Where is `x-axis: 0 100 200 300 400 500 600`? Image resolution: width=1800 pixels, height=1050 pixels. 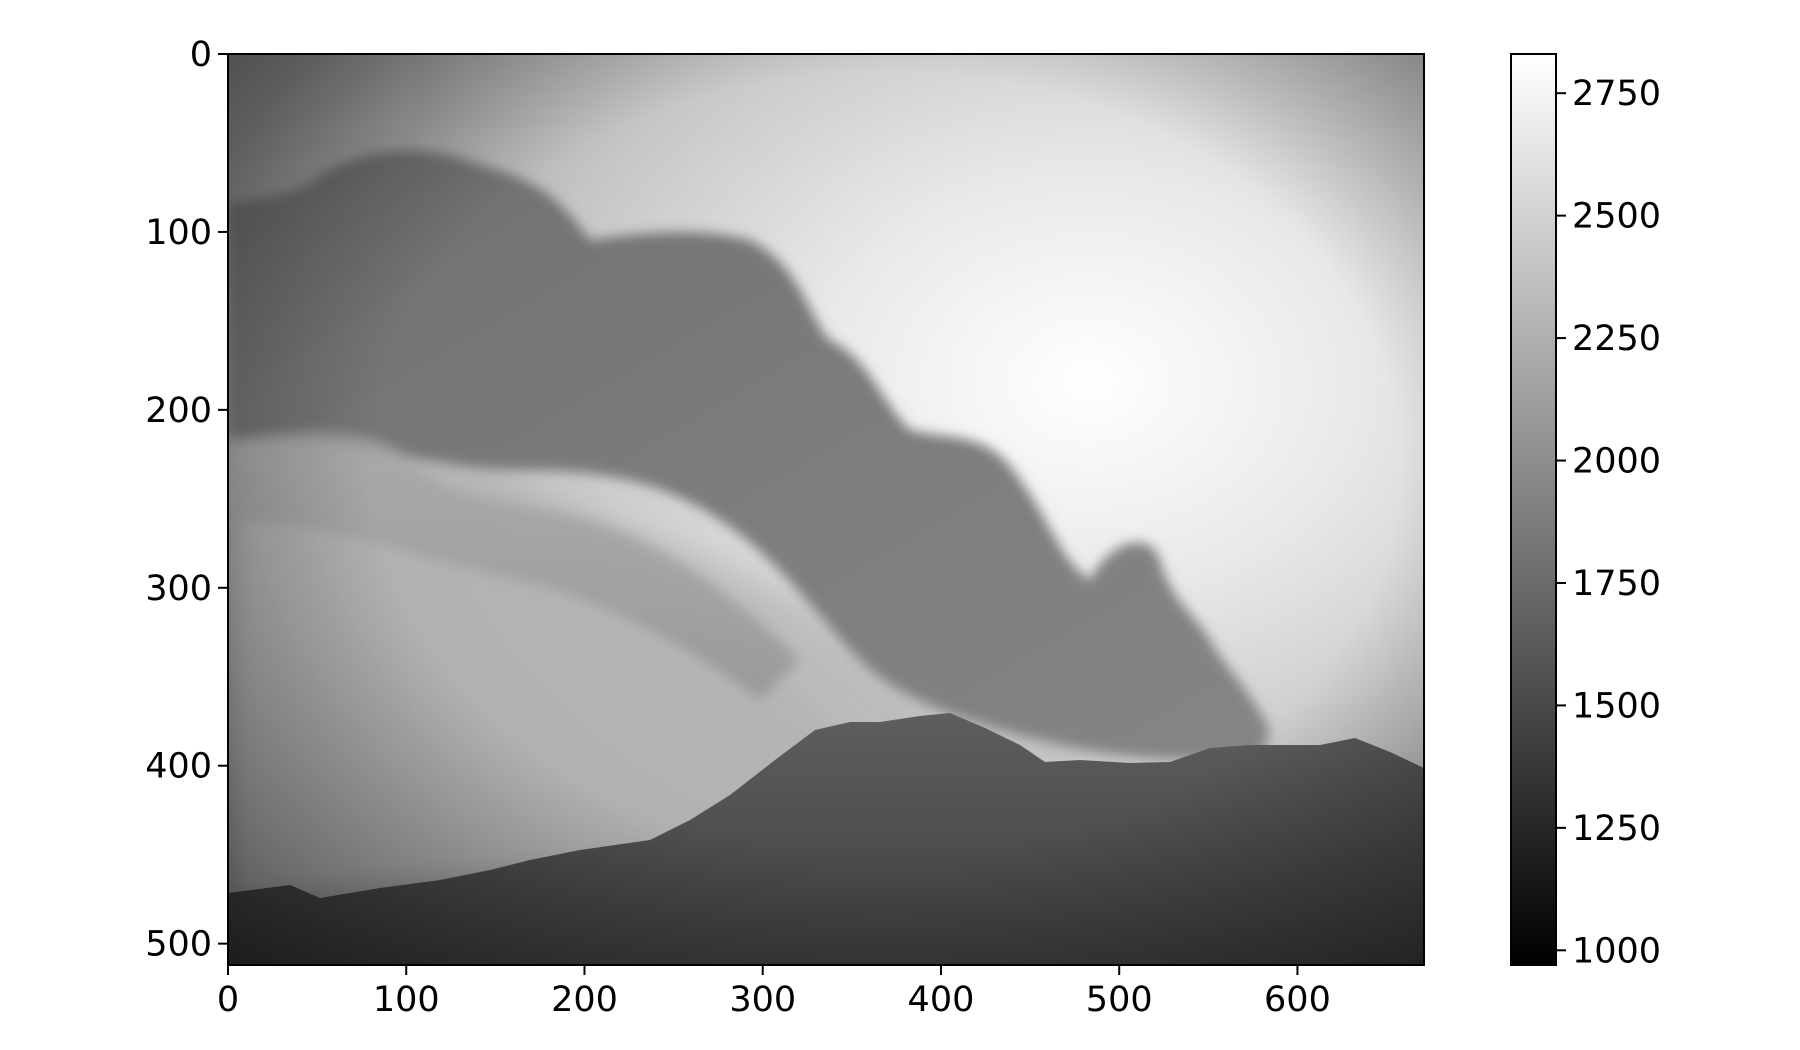
x-axis: 0 100 200 300 400 500 600 is located at coordinates (774, 992).